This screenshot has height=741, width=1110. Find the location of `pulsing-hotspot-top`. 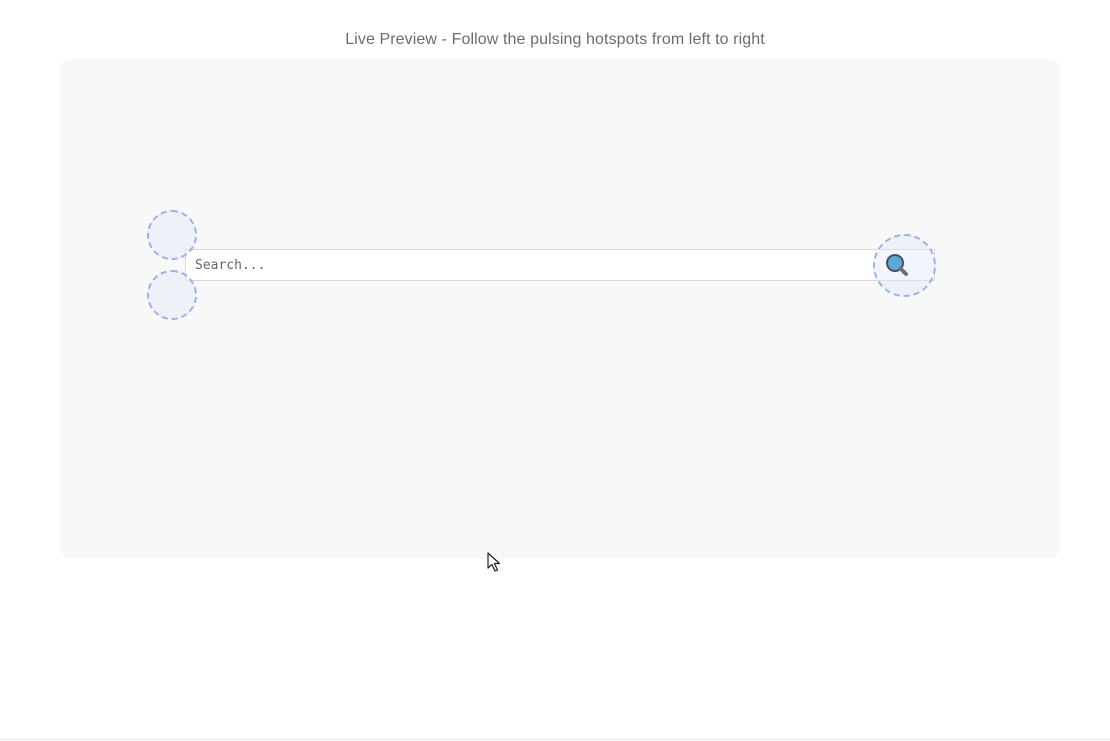

pulsing-hotspot-top is located at coordinates (172, 235).